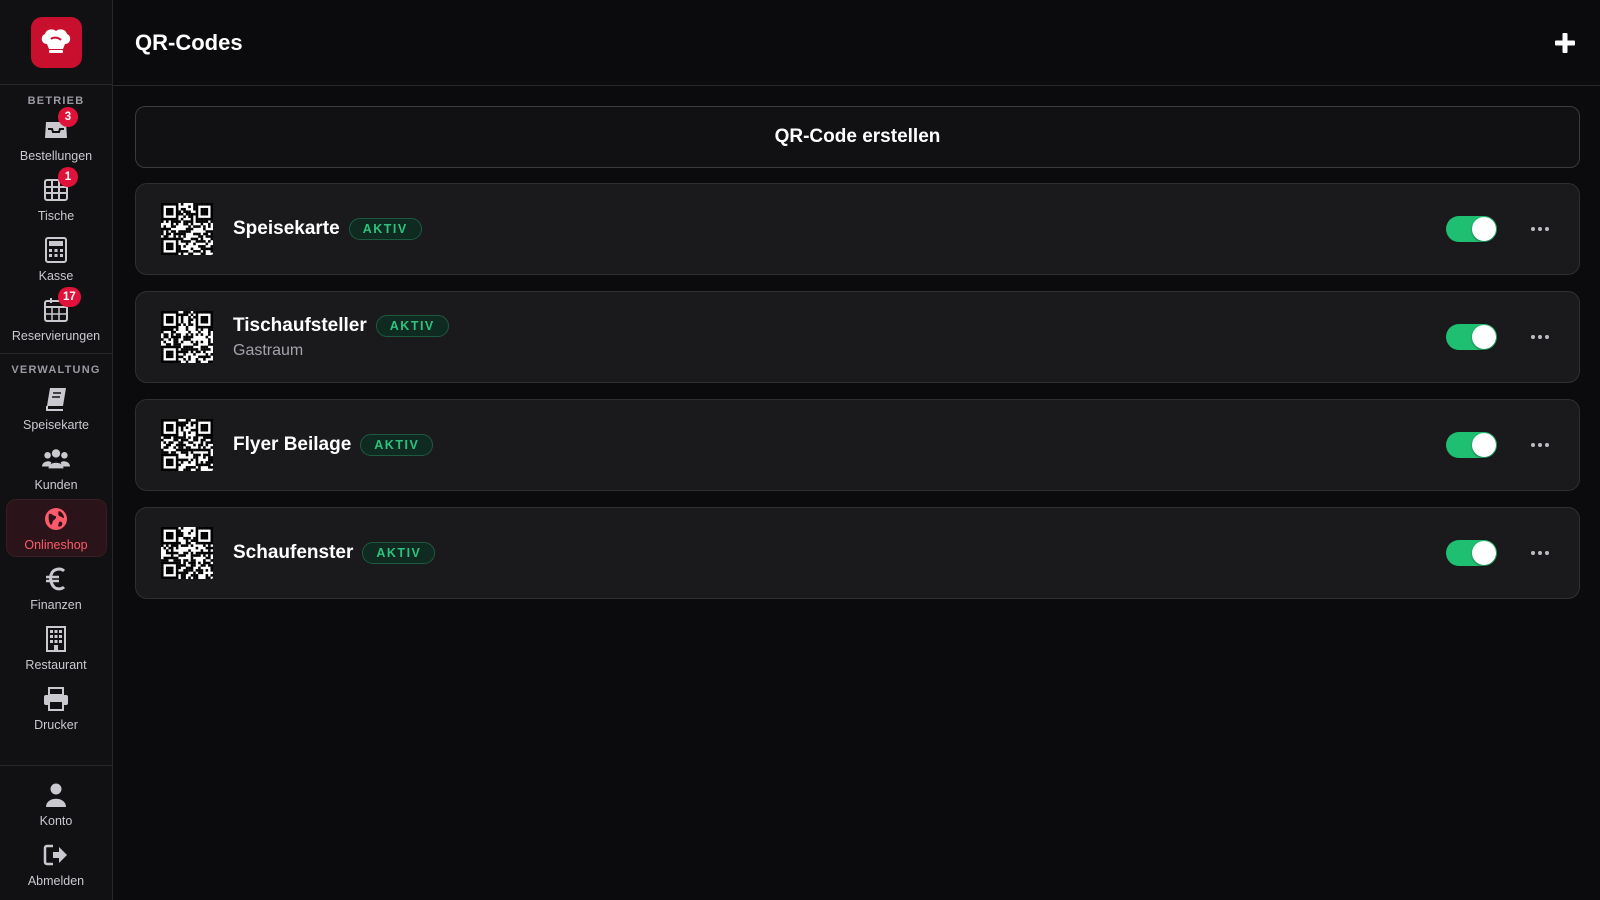 The height and width of the screenshot is (900, 1600). What do you see at coordinates (56, 724) in the screenshot?
I see `sidebar-item-label: Drucker` at bounding box center [56, 724].